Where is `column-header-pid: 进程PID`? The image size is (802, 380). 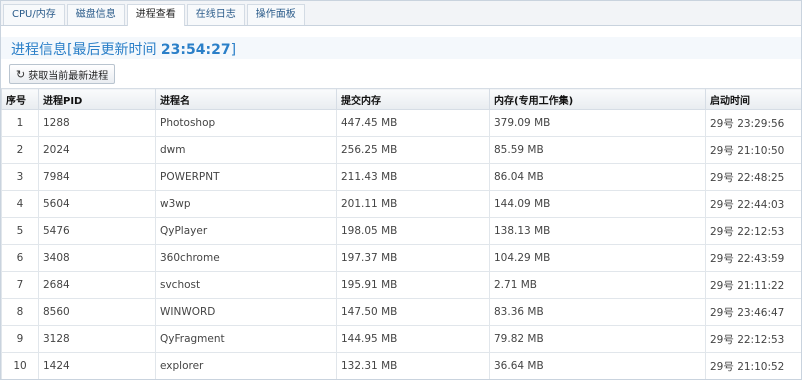 column-header-pid: 进程PID is located at coordinates (97, 99).